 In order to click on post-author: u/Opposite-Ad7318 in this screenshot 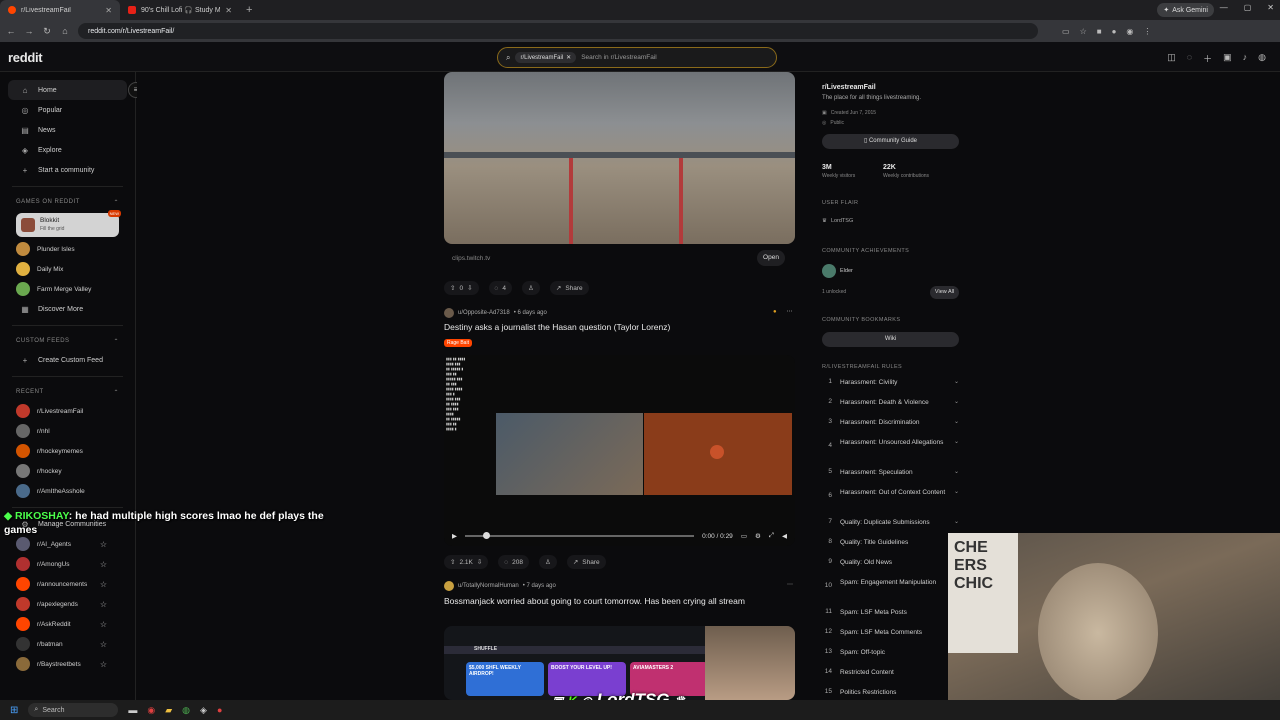, I will do `click(484, 313)`.